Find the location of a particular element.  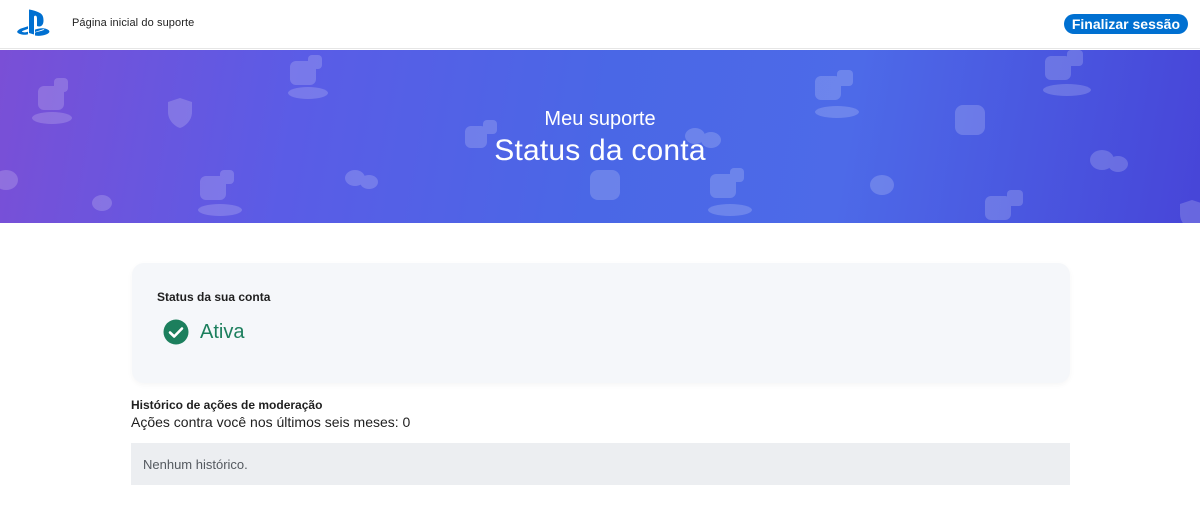

shield-icon is located at coordinates (1190, 211).